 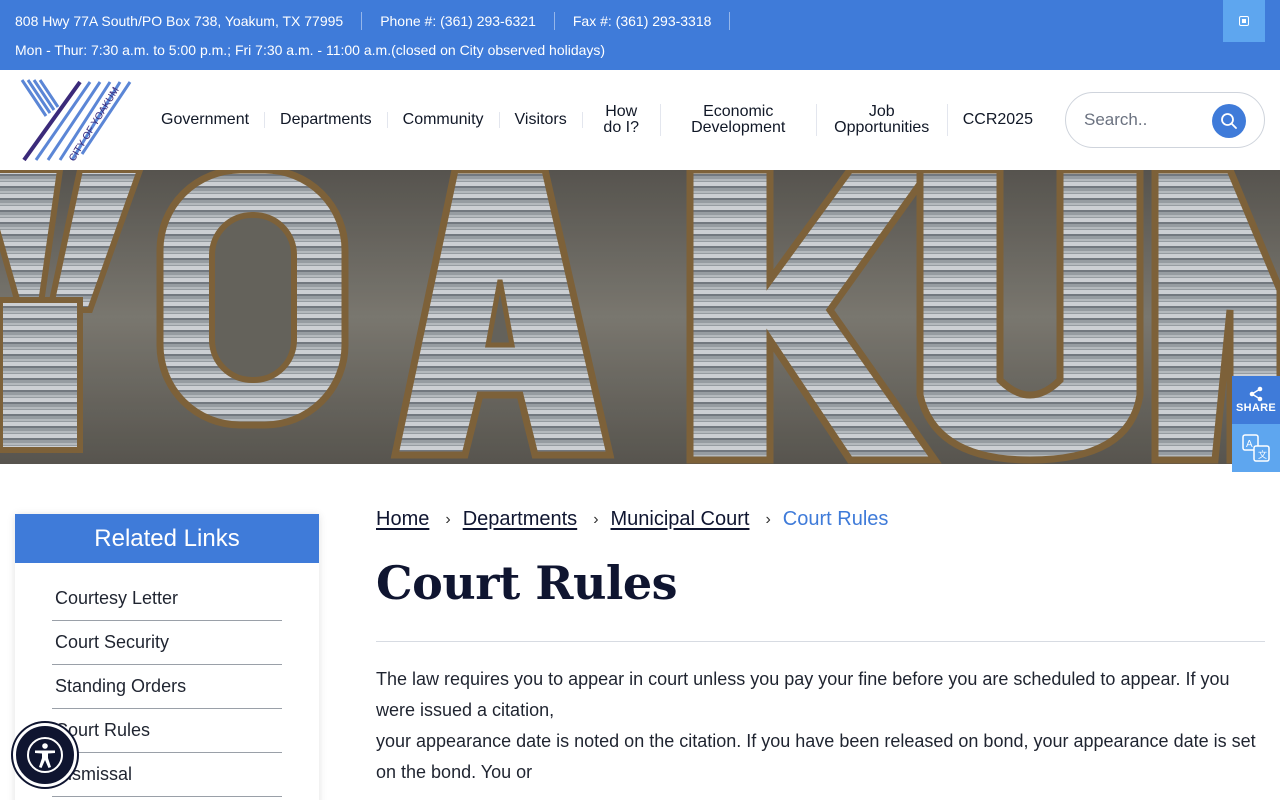 What do you see at coordinates (998, 120) in the screenshot?
I see `nav-ccr2025: CCR2025` at bounding box center [998, 120].